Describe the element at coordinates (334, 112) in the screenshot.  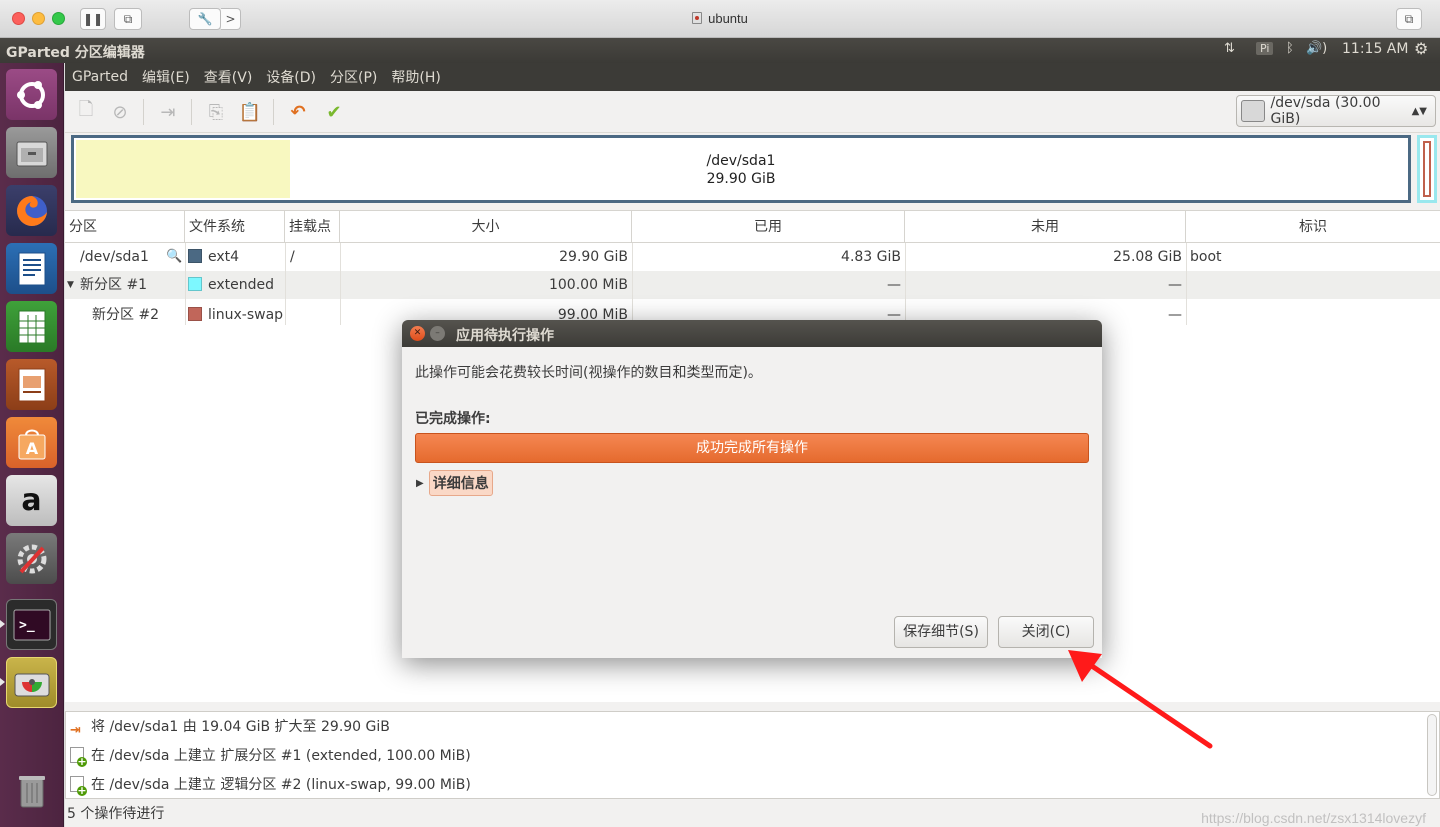
I see `apply-icon: ✔` at that location.